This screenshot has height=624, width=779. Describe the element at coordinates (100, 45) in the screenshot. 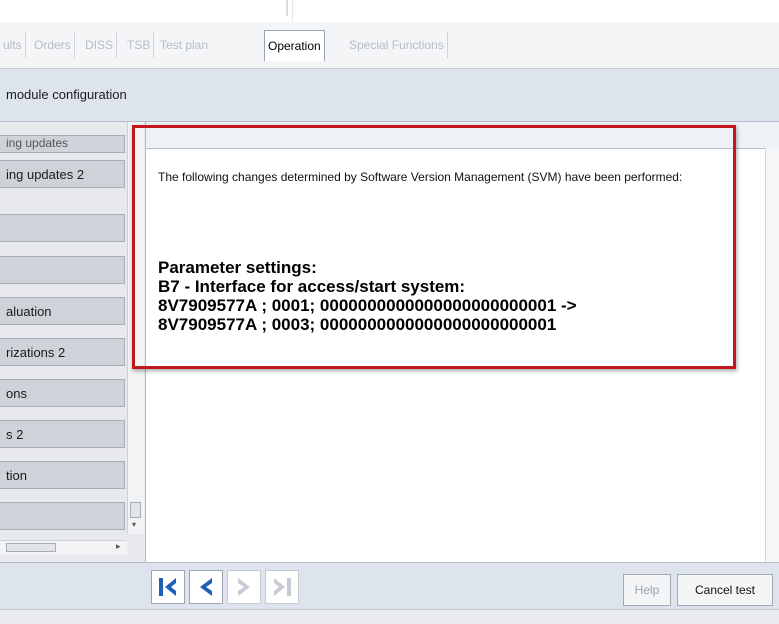

I see `tab-diss: DISS` at that location.